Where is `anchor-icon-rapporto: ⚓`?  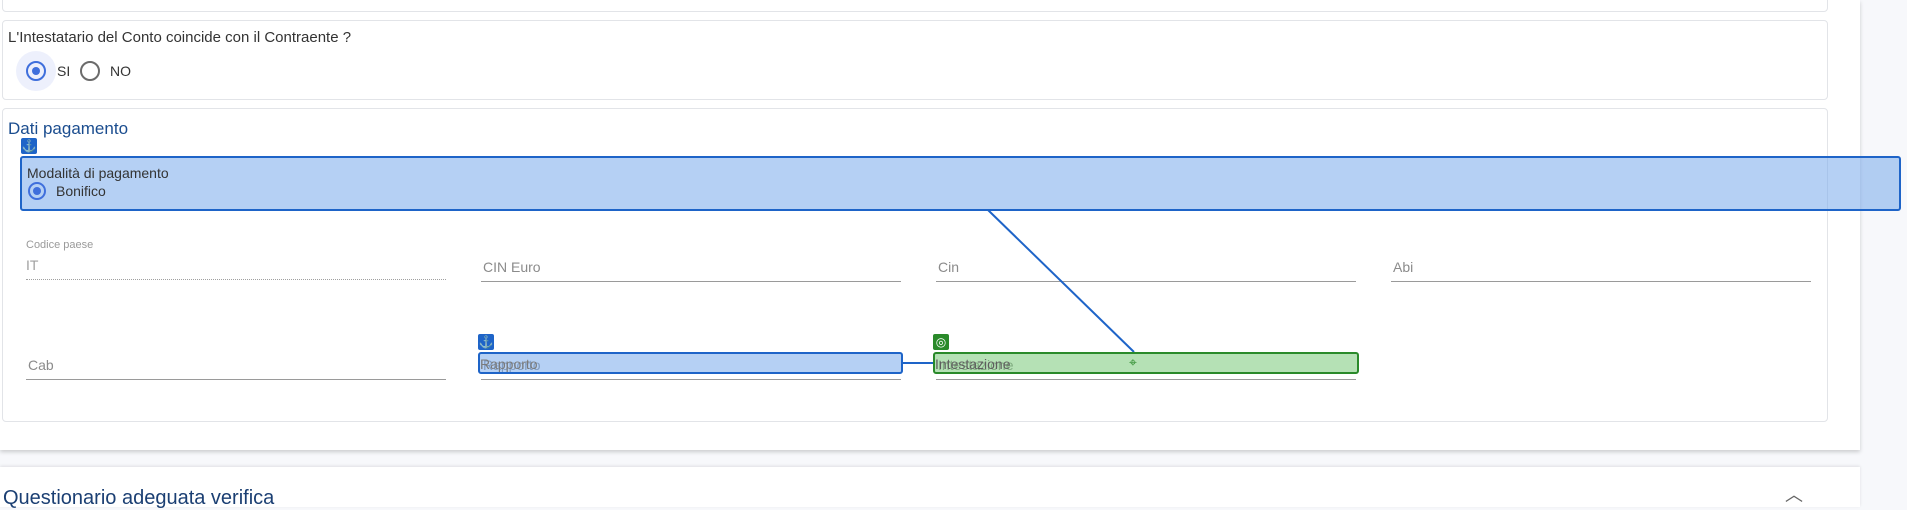 anchor-icon-rapporto: ⚓ is located at coordinates (486, 342).